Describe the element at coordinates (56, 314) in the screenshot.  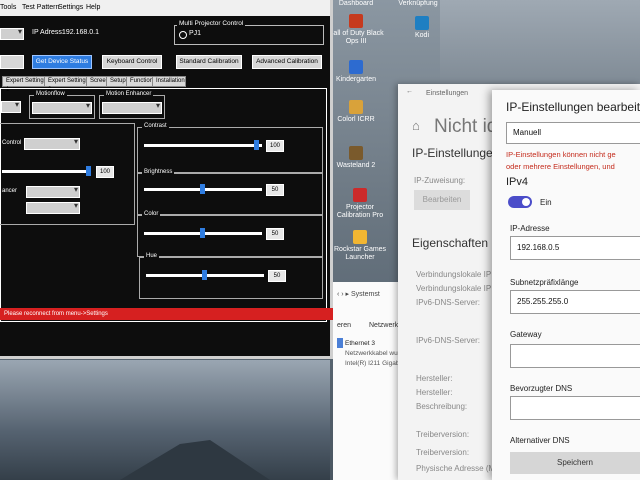
I see `status-text: Please reconnect from menu->Settings` at that location.